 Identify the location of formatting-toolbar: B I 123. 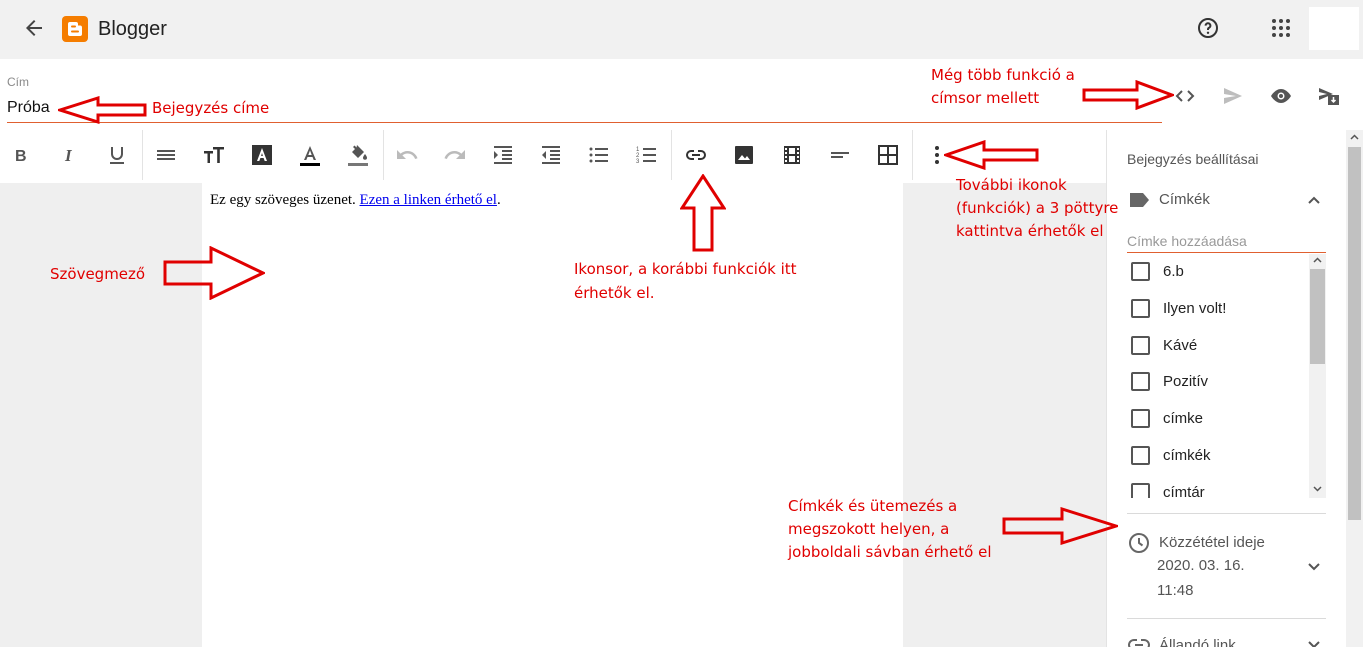
(553, 156).